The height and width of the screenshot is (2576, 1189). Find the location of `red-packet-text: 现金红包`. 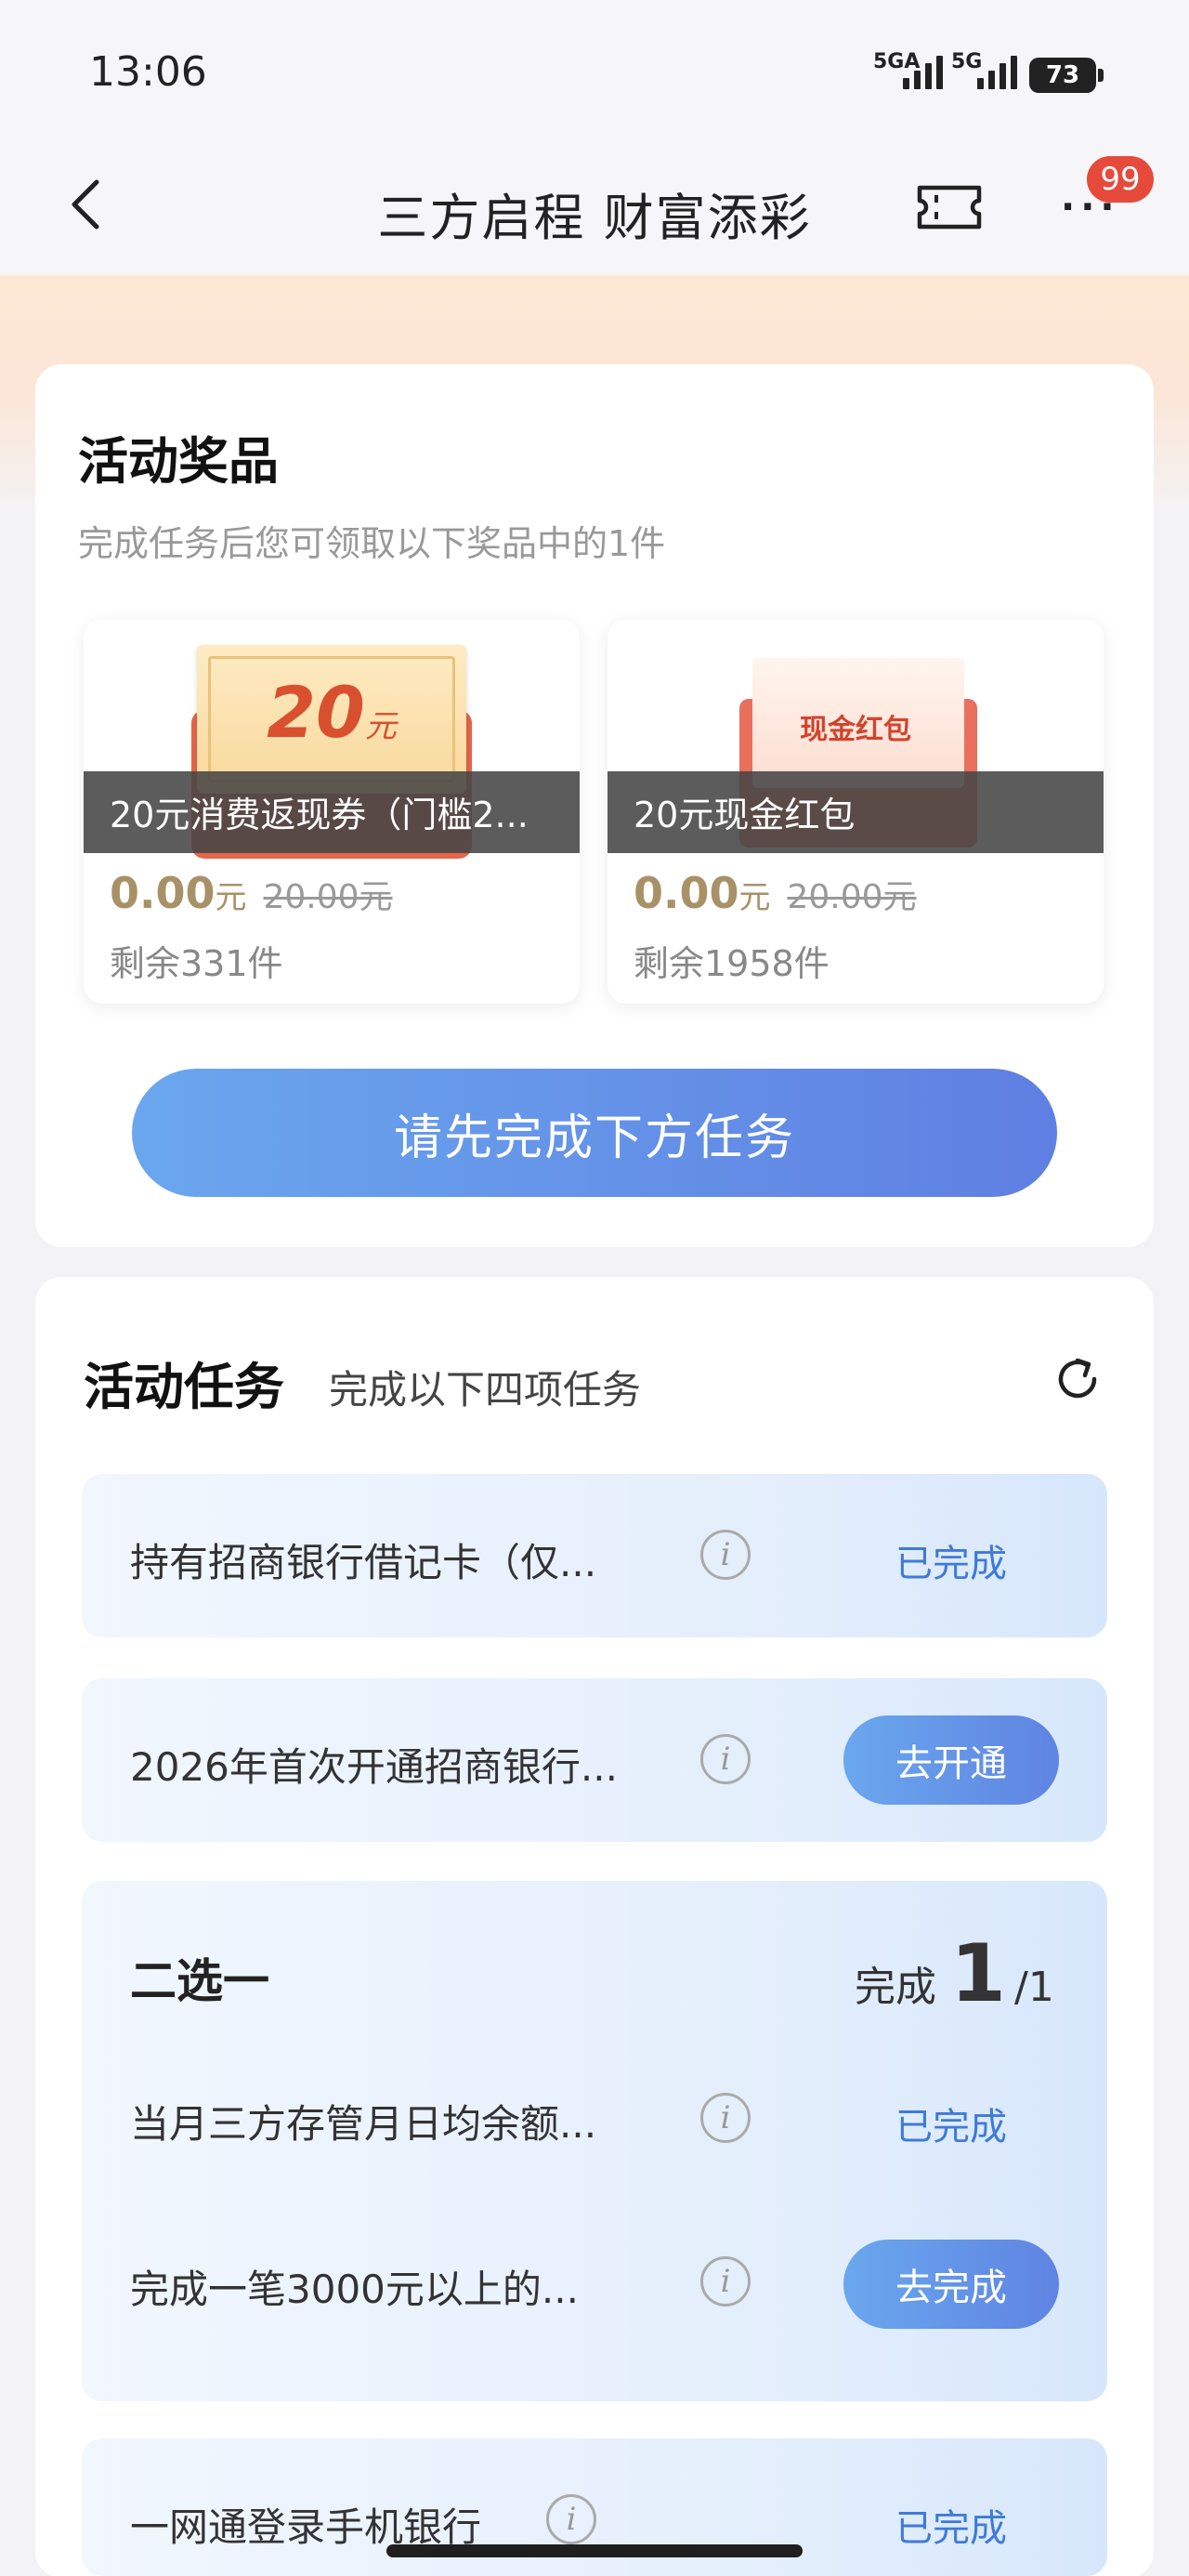

red-packet-text: 现金红包 is located at coordinates (856, 730).